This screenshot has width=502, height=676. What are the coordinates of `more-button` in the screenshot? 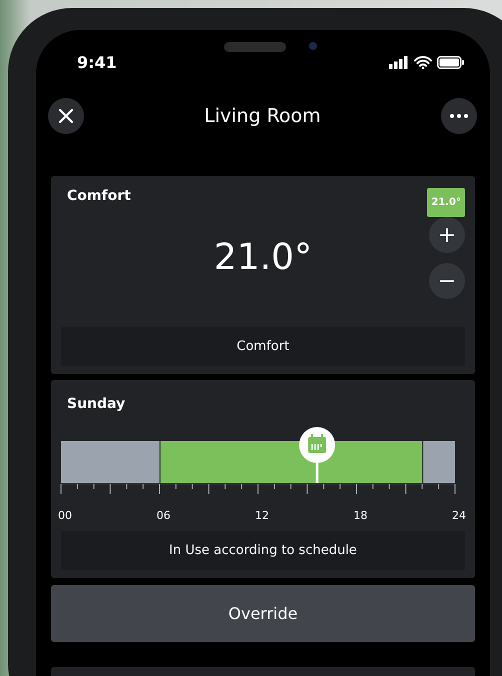 It's located at (458, 116).